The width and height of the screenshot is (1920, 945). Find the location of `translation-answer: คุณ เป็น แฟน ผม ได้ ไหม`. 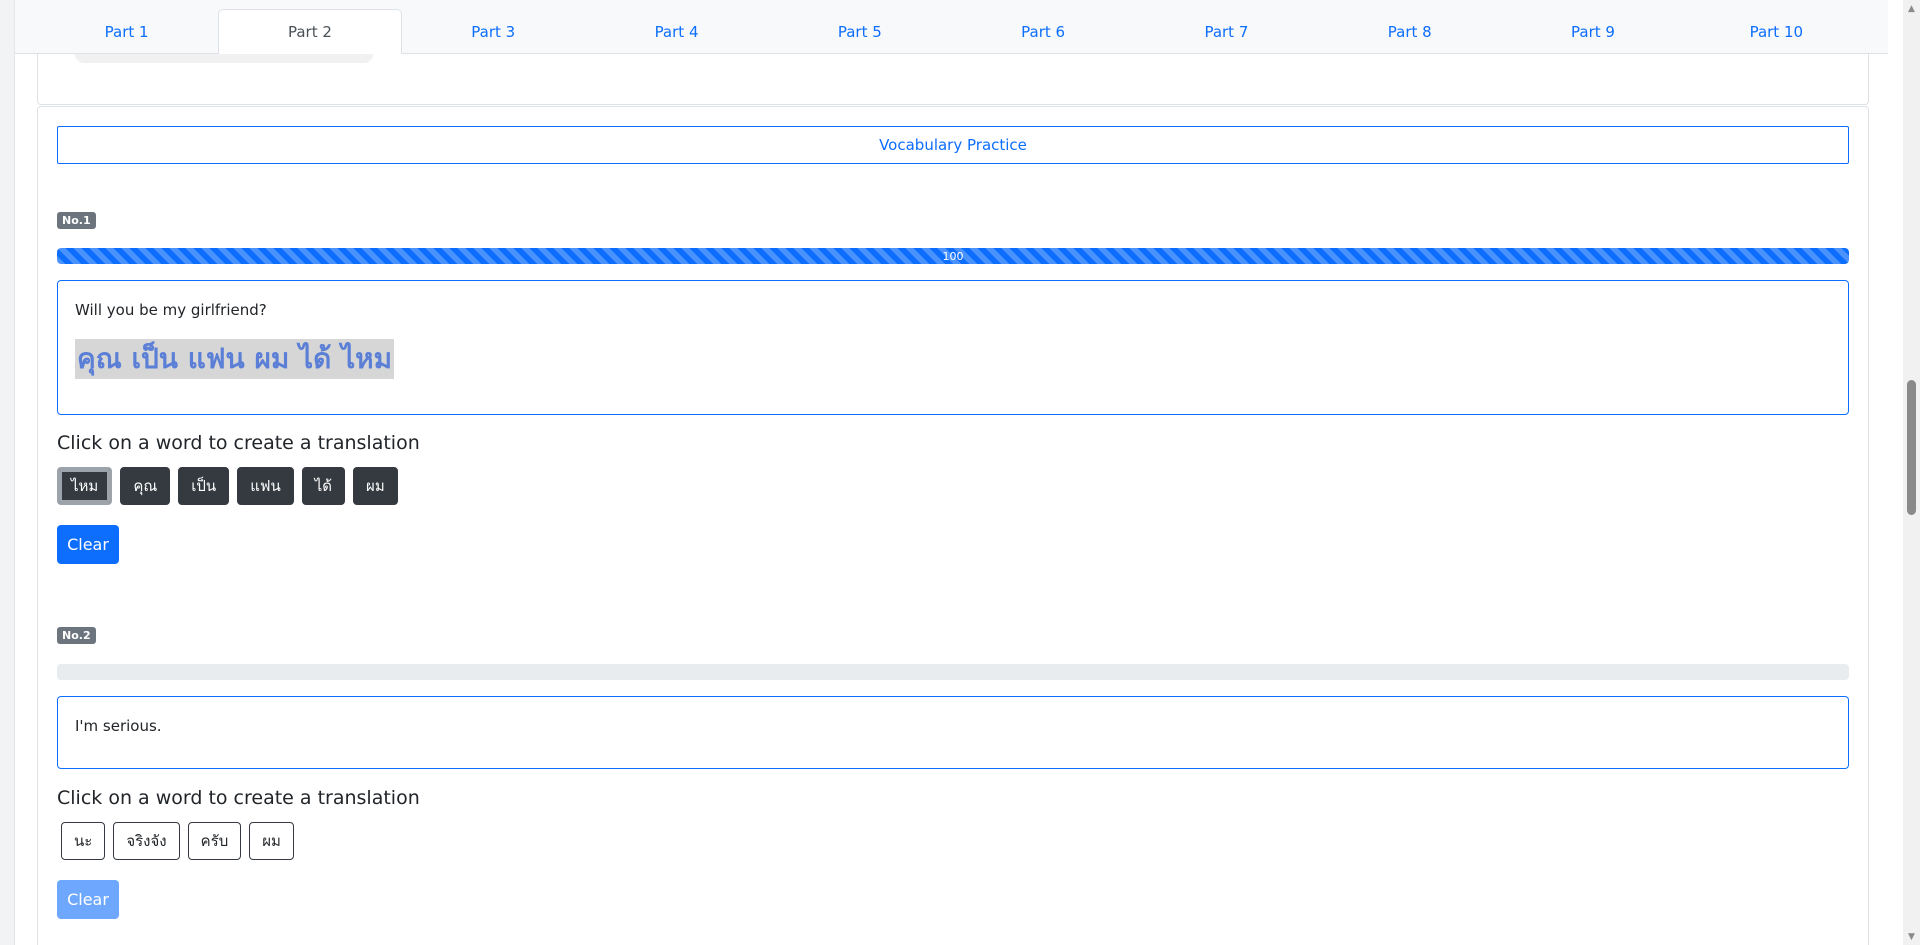

translation-answer: คุณ เป็น แฟน ผม ได้ ไหม is located at coordinates (235, 359).